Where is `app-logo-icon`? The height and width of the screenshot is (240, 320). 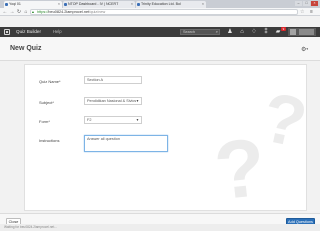
app-logo-icon is located at coordinates (7, 32).